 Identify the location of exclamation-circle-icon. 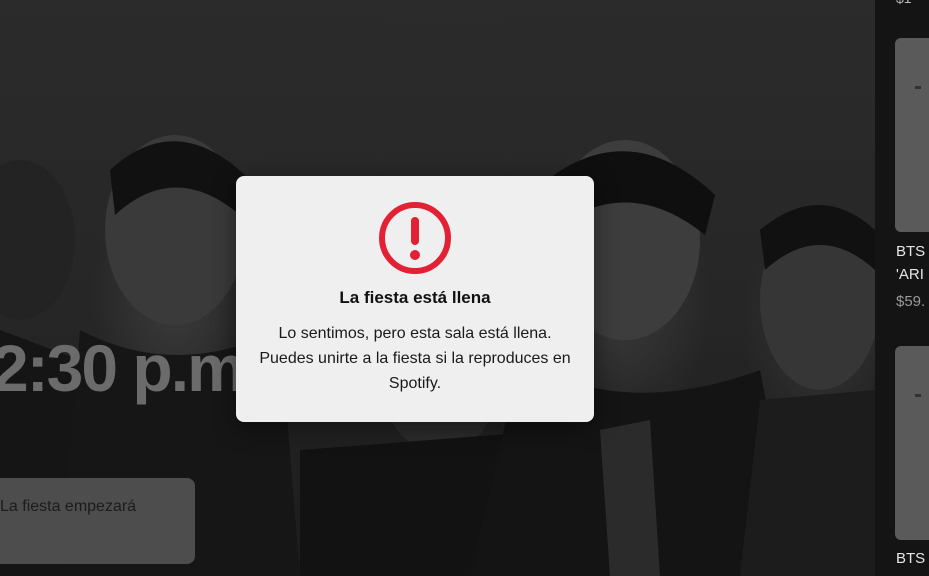
(415, 238).